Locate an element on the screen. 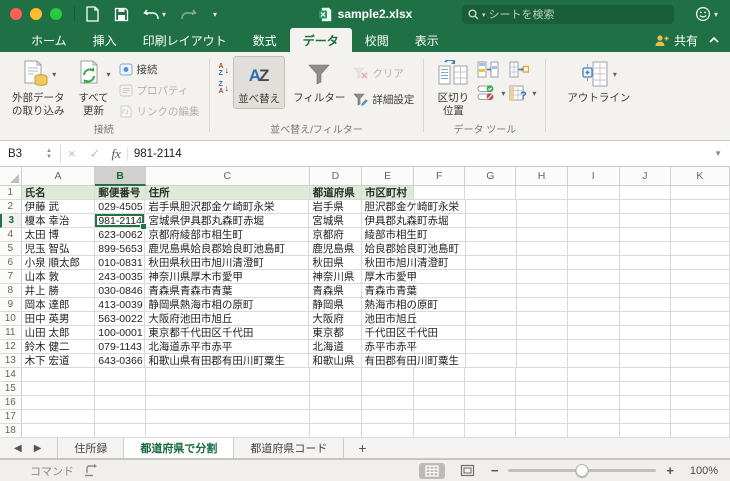 The width and height of the screenshot is (730, 481). close-window-button is located at coordinates (16, 14).